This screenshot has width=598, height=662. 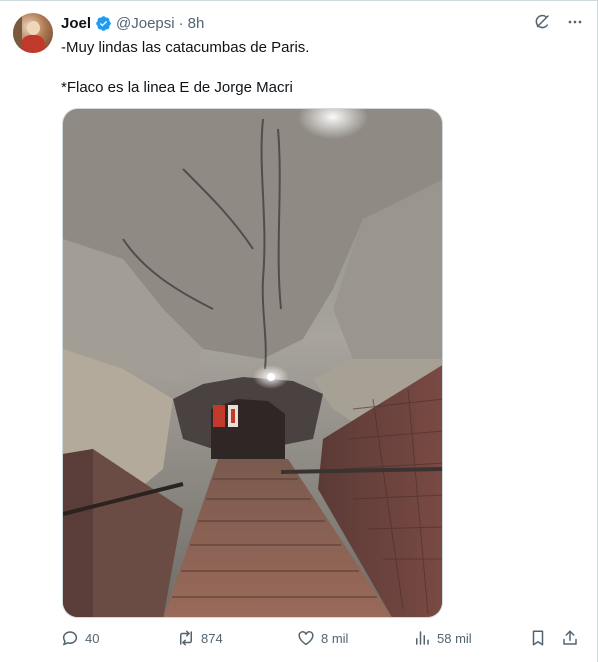 What do you see at coordinates (185, 47) in the screenshot?
I see `tweet-text-line-1: -Muy lindas las catacumbas de Paris.` at bounding box center [185, 47].